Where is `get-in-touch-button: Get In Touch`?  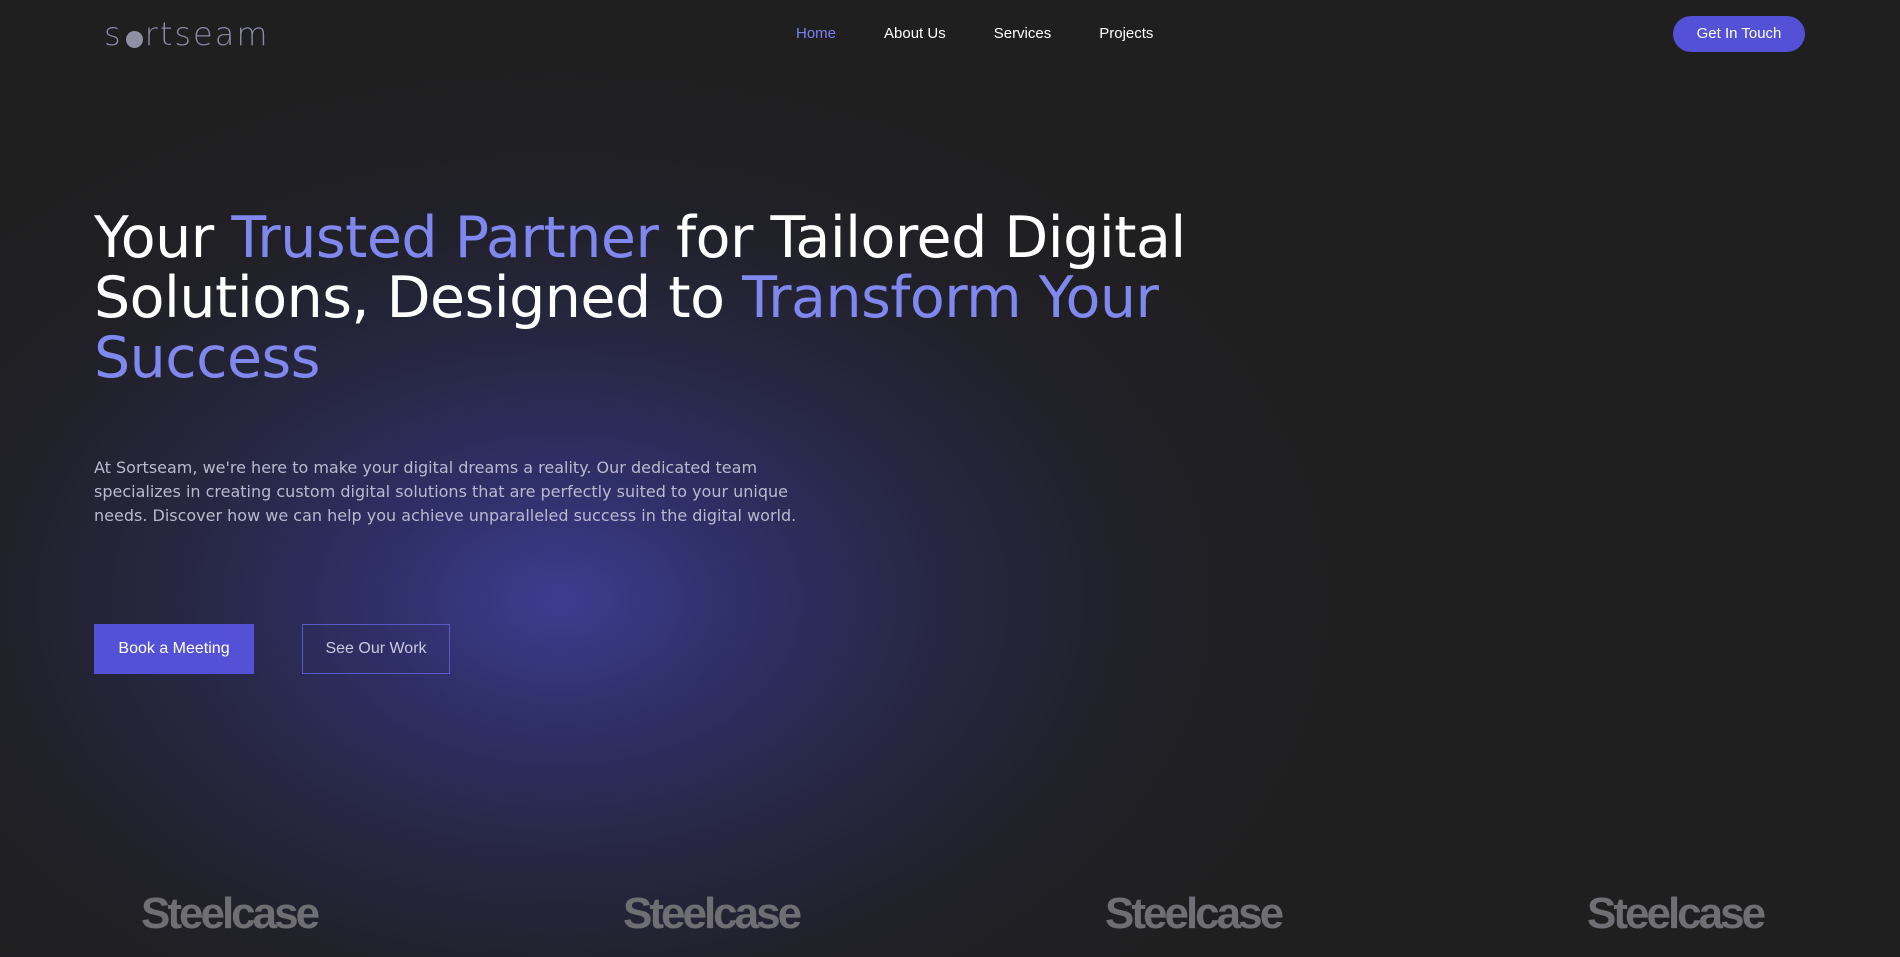
get-in-touch-button: Get In Touch is located at coordinates (1739, 34).